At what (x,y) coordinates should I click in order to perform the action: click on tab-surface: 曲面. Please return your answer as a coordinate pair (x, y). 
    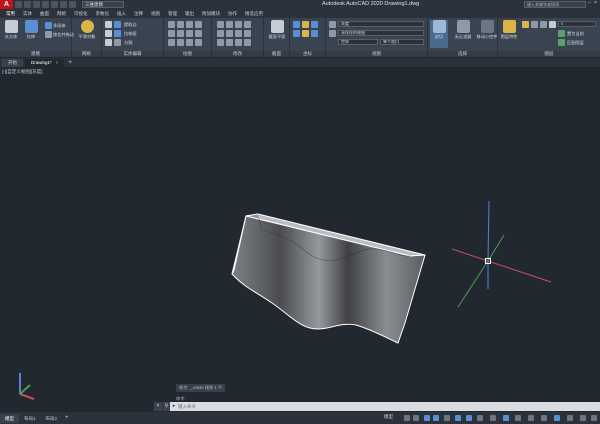
    Looking at the image, I should click on (44, 14).